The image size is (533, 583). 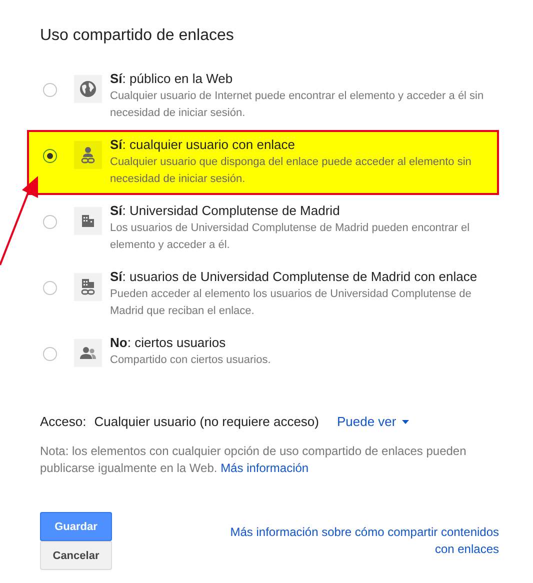 What do you see at coordinates (88, 155) in the screenshot?
I see `person-link-icon` at bounding box center [88, 155].